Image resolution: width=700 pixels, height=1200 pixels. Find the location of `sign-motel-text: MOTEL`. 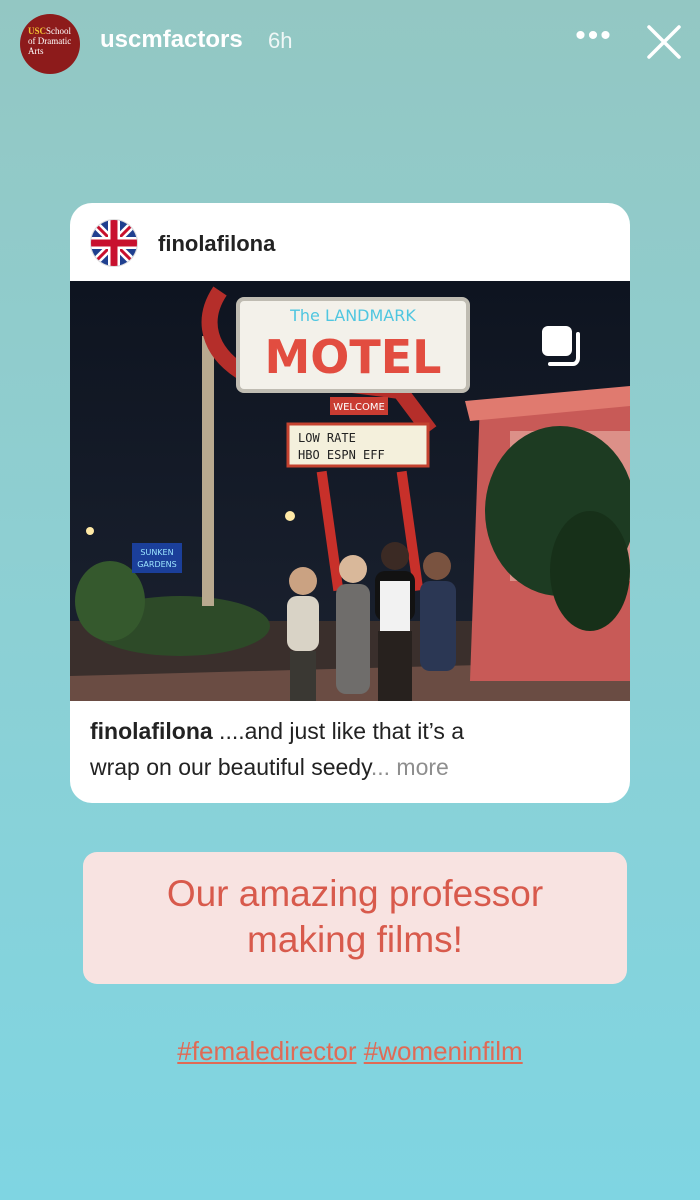

sign-motel-text: MOTEL is located at coordinates (353, 357).